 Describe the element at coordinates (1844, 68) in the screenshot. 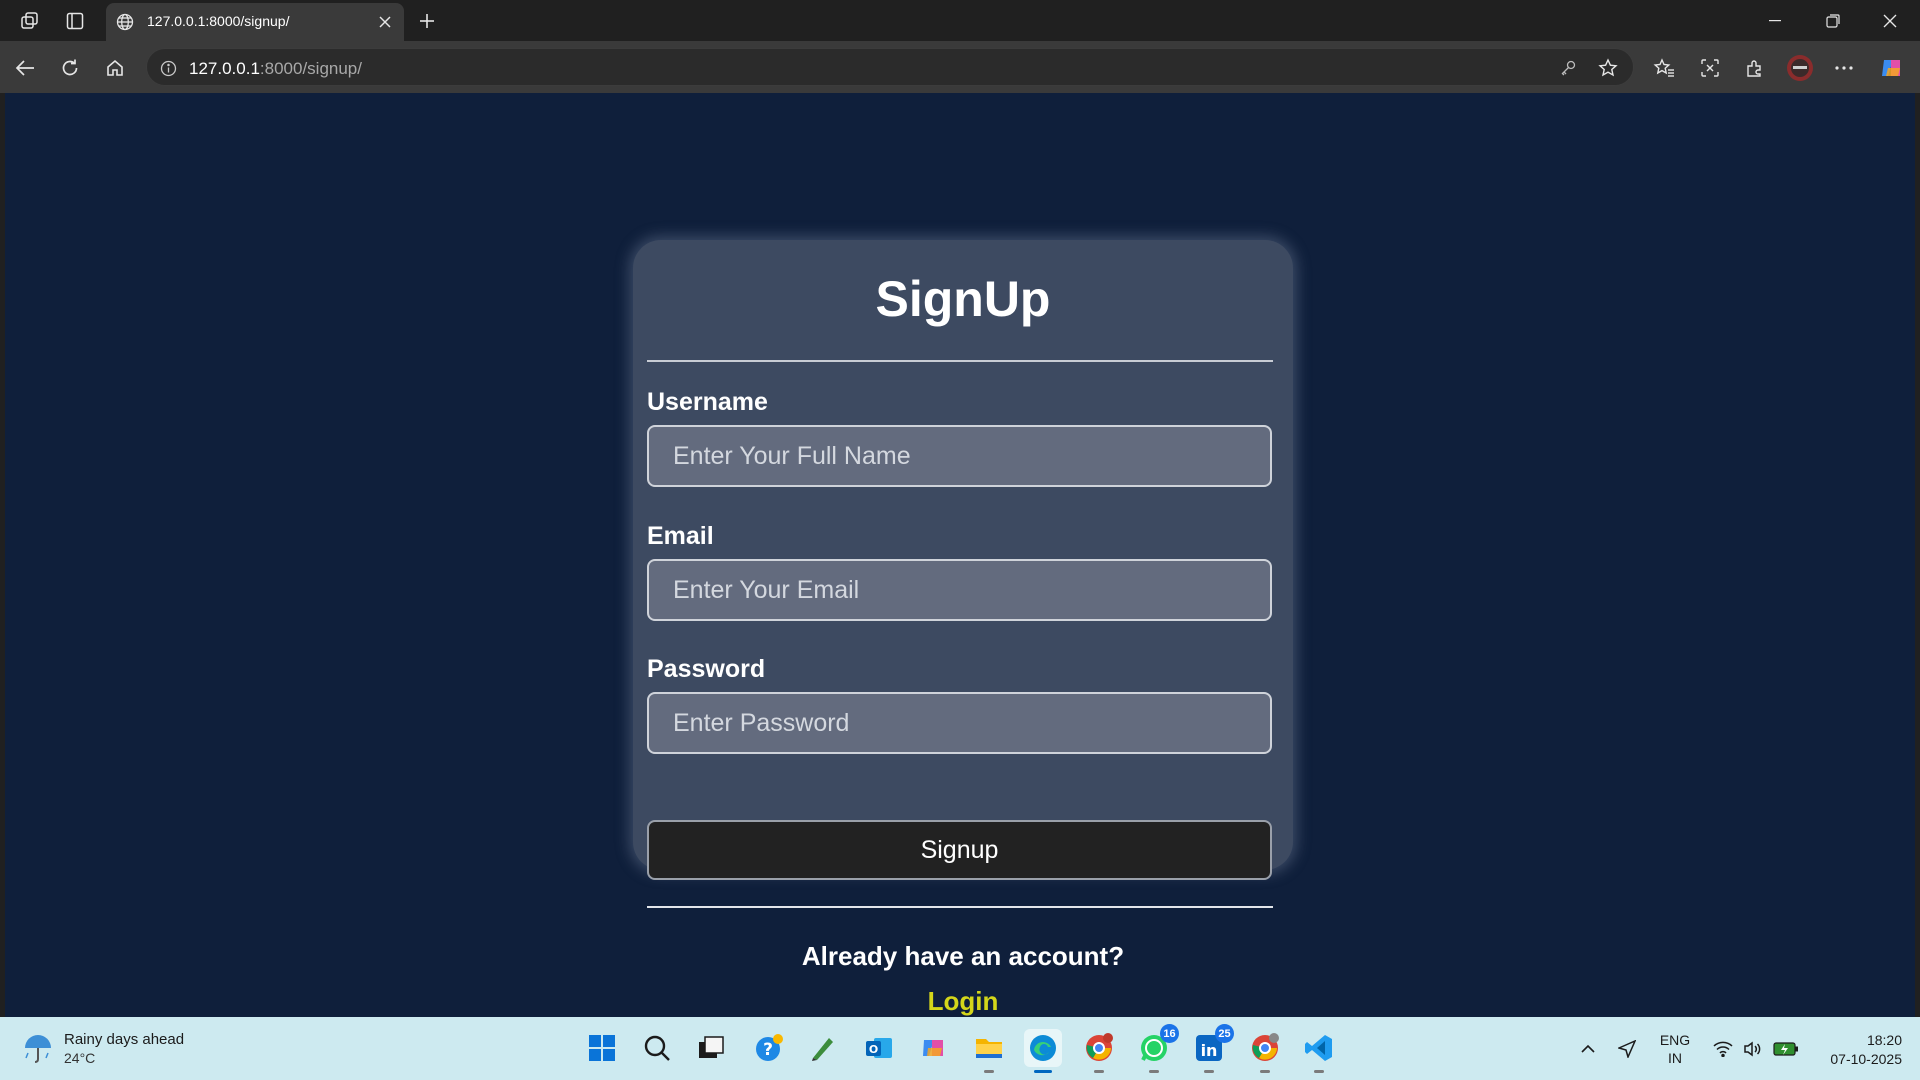

I see `more-icon` at that location.